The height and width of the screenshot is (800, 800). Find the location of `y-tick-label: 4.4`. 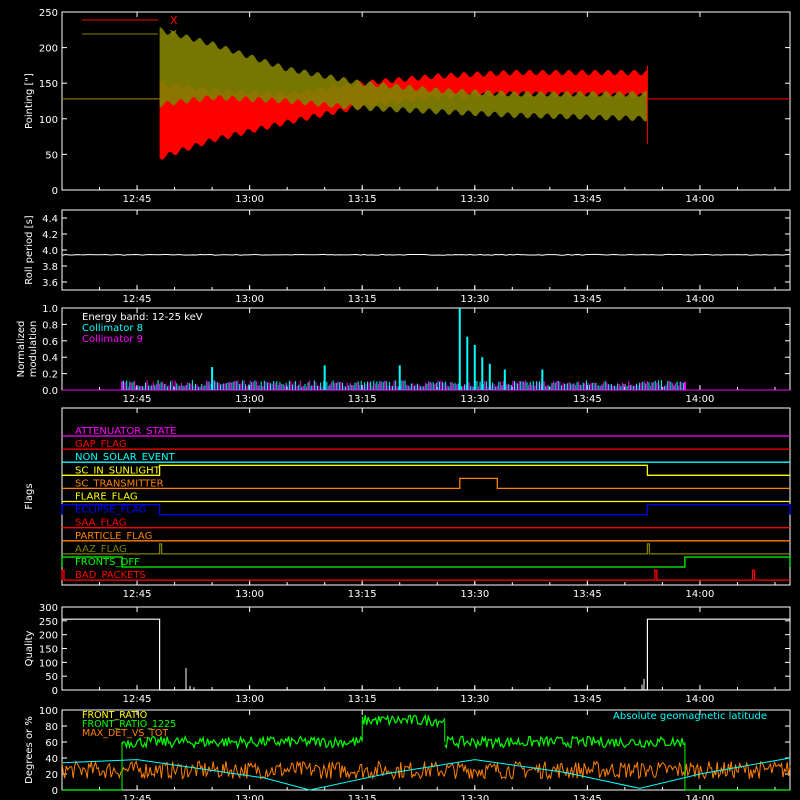

y-tick-label: 4.4 is located at coordinates (50, 219).